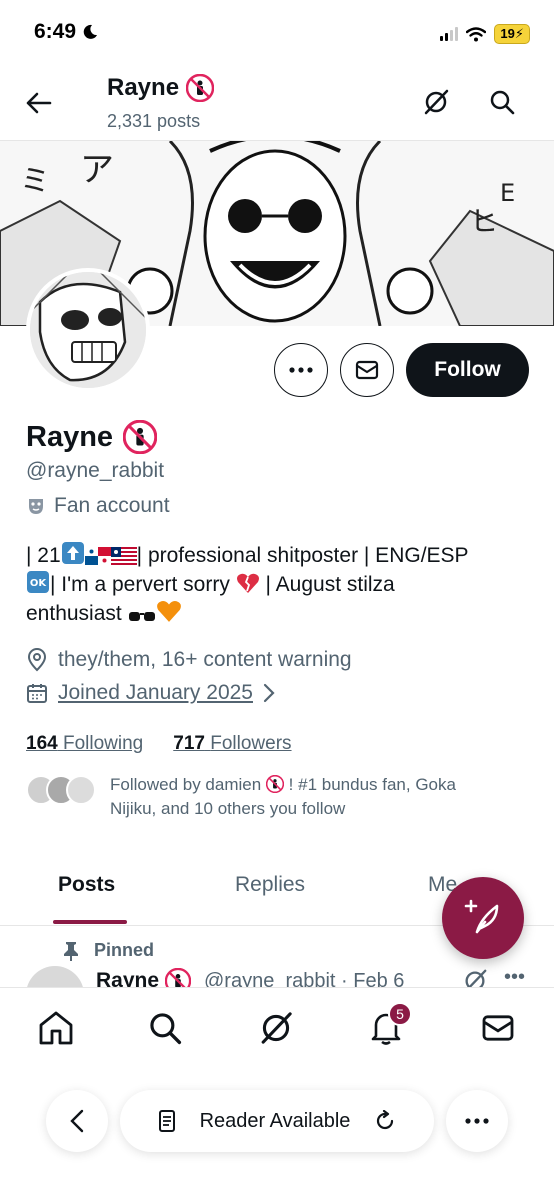 The height and width of the screenshot is (1199, 554). Describe the element at coordinates (484, 221) in the screenshot. I see `svg-text: ヒ` at that location.